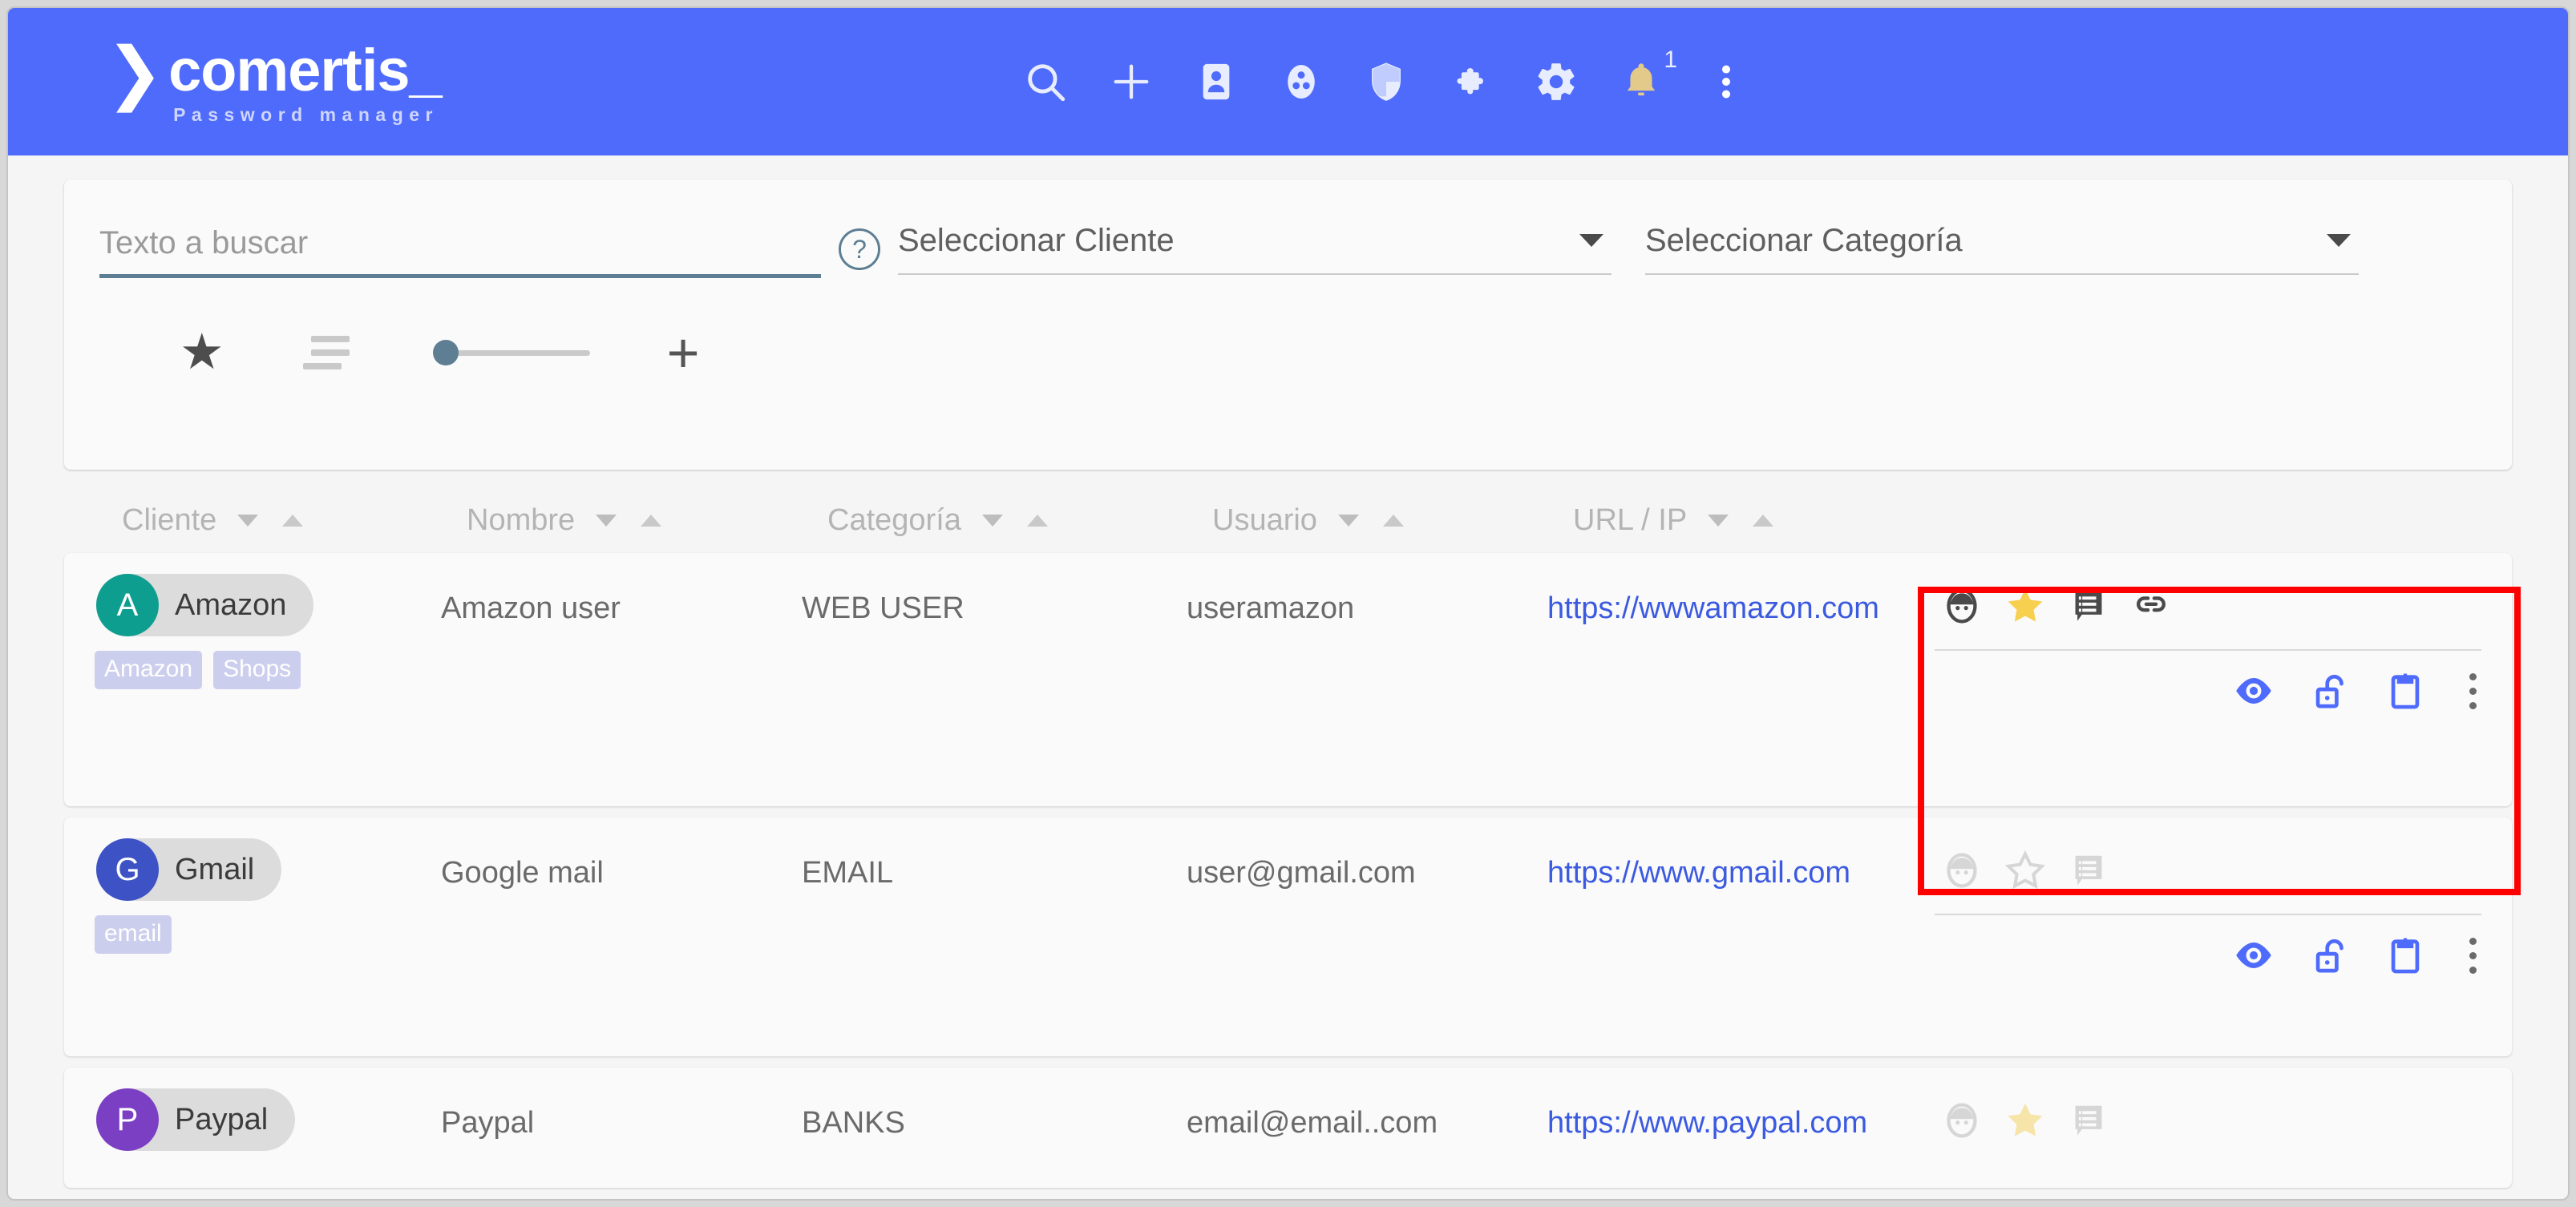 The width and height of the screenshot is (2576, 1207). I want to click on add-icon, so click(1131, 81).